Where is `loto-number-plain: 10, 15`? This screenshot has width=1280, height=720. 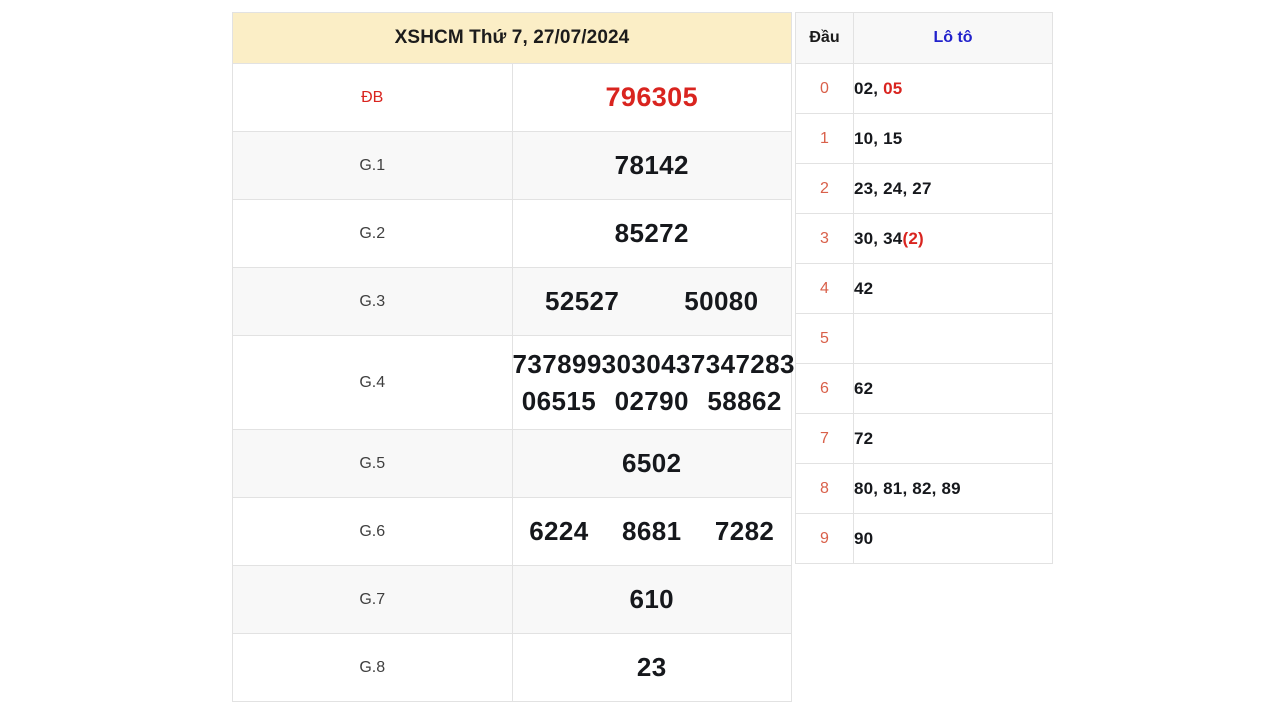 loto-number-plain: 10, 15 is located at coordinates (878, 138).